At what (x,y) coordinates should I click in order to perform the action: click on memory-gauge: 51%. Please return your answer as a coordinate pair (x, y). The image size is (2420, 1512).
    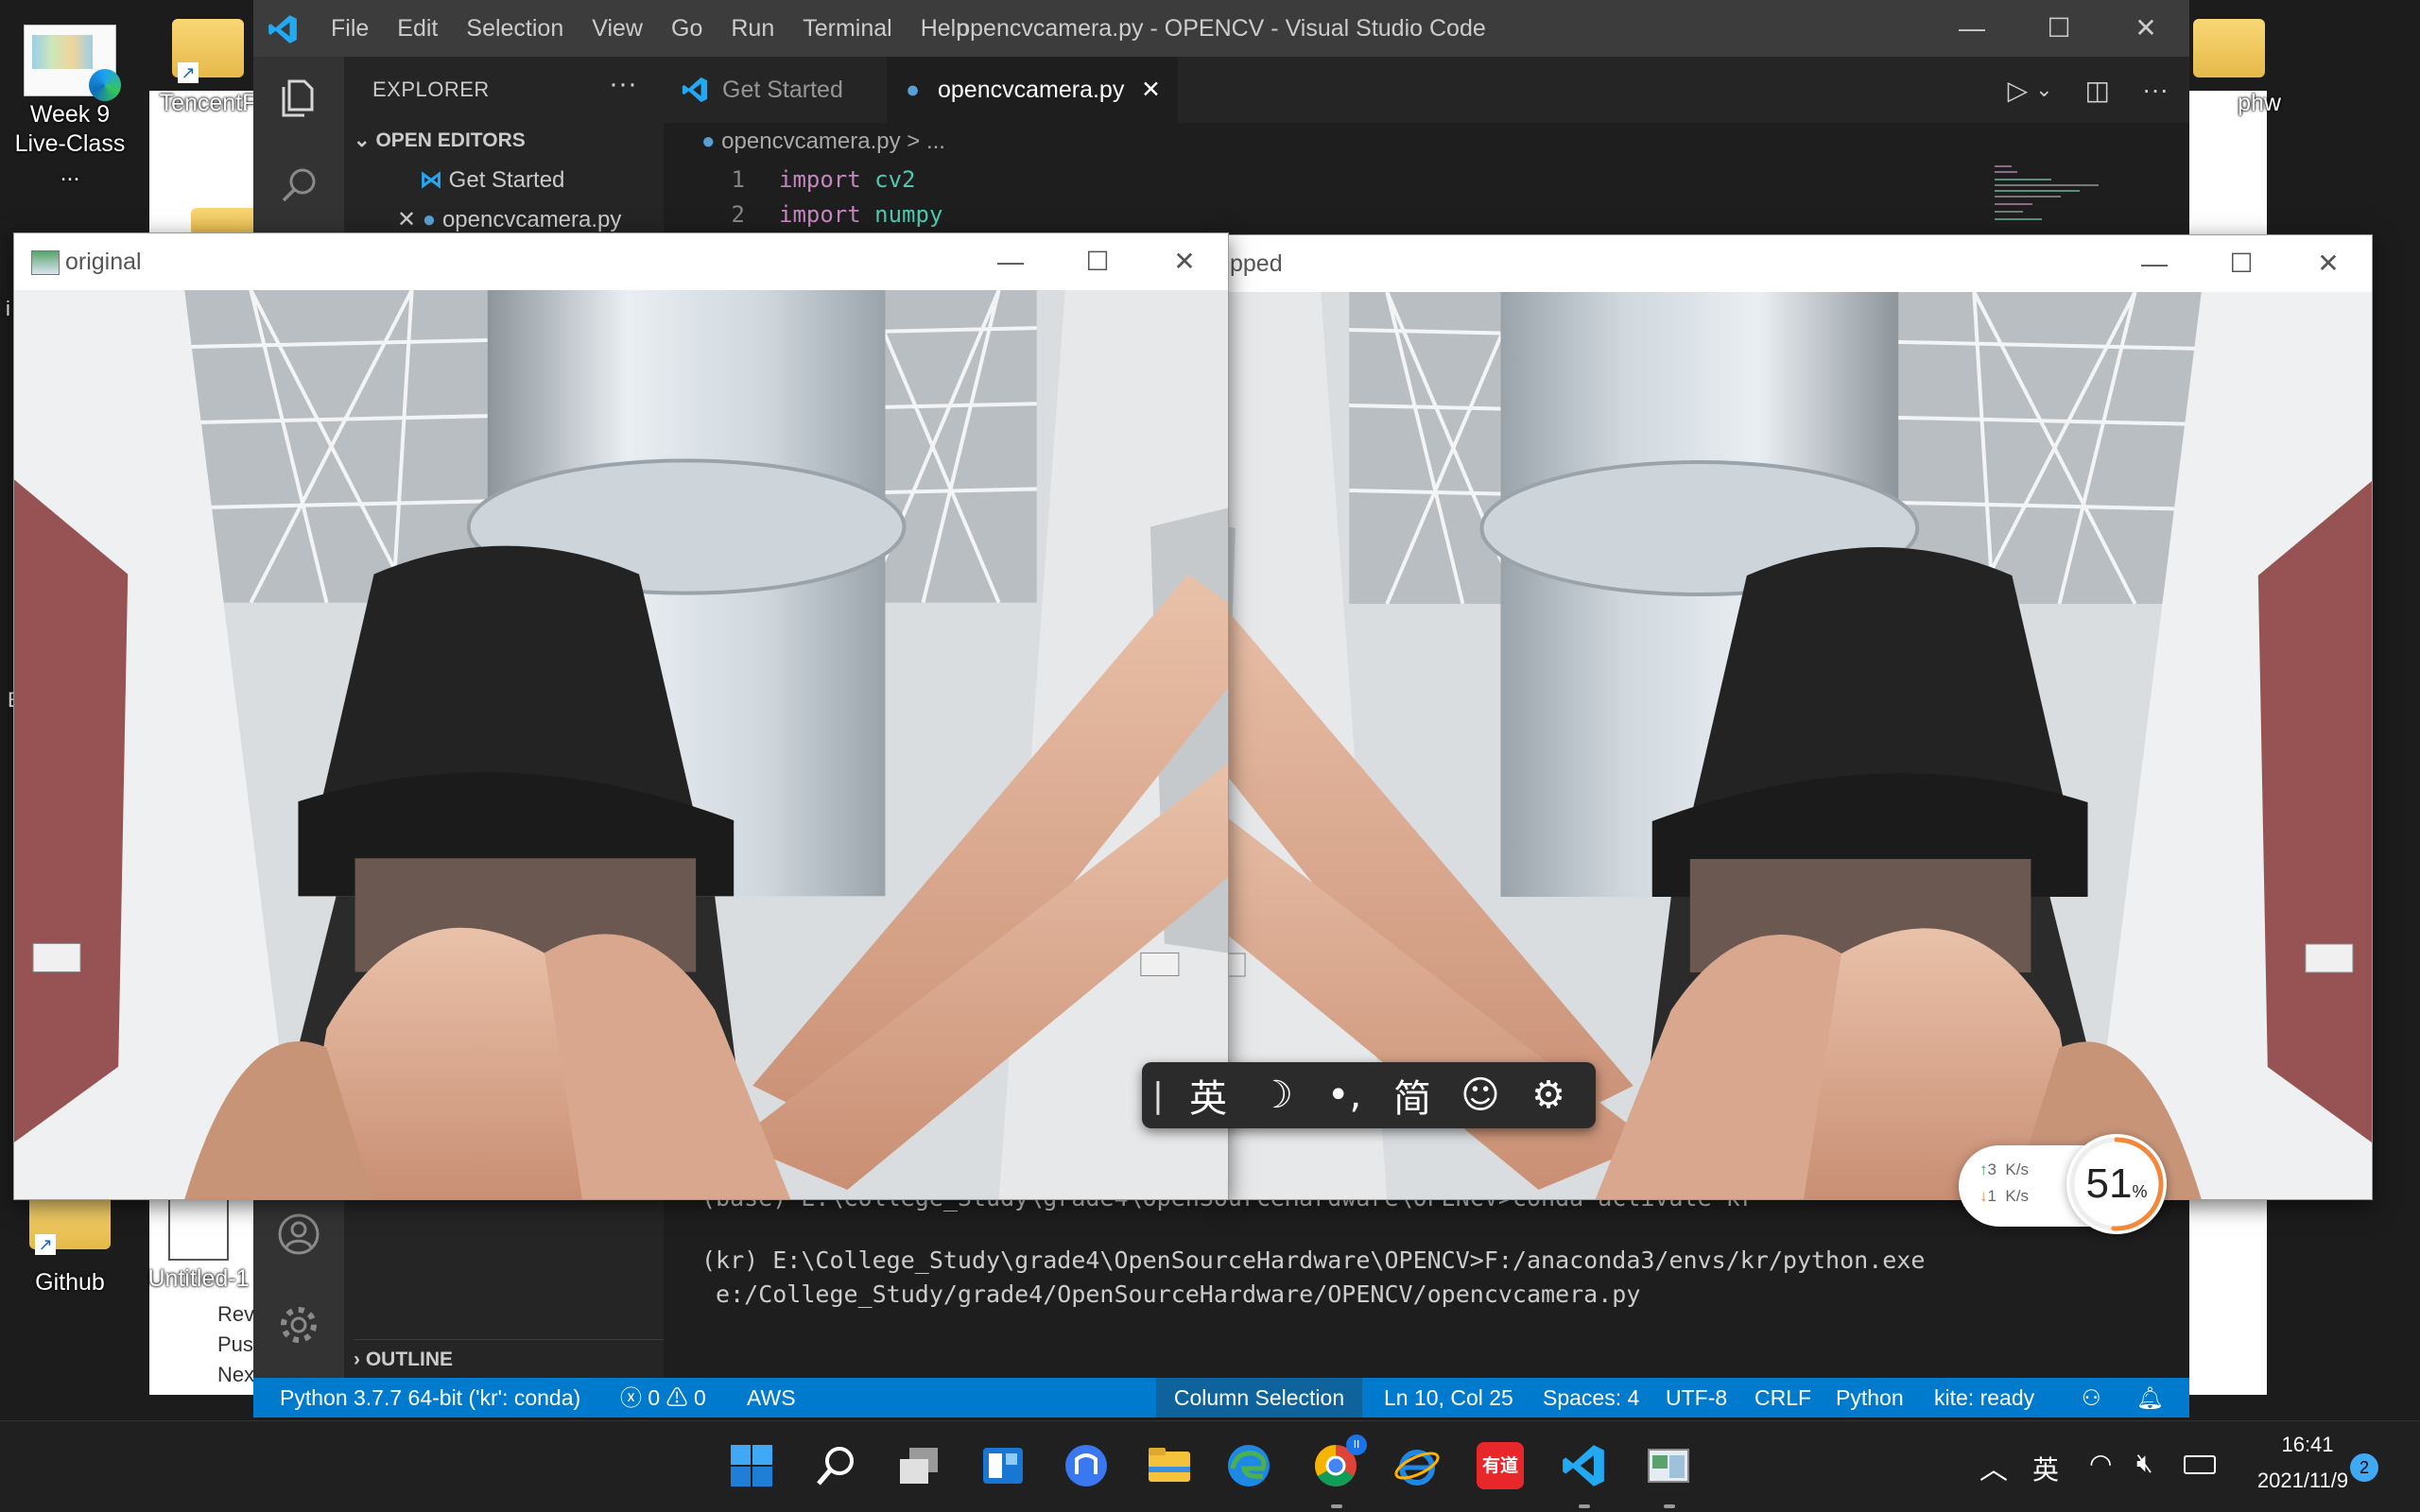
    Looking at the image, I should click on (2117, 1184).